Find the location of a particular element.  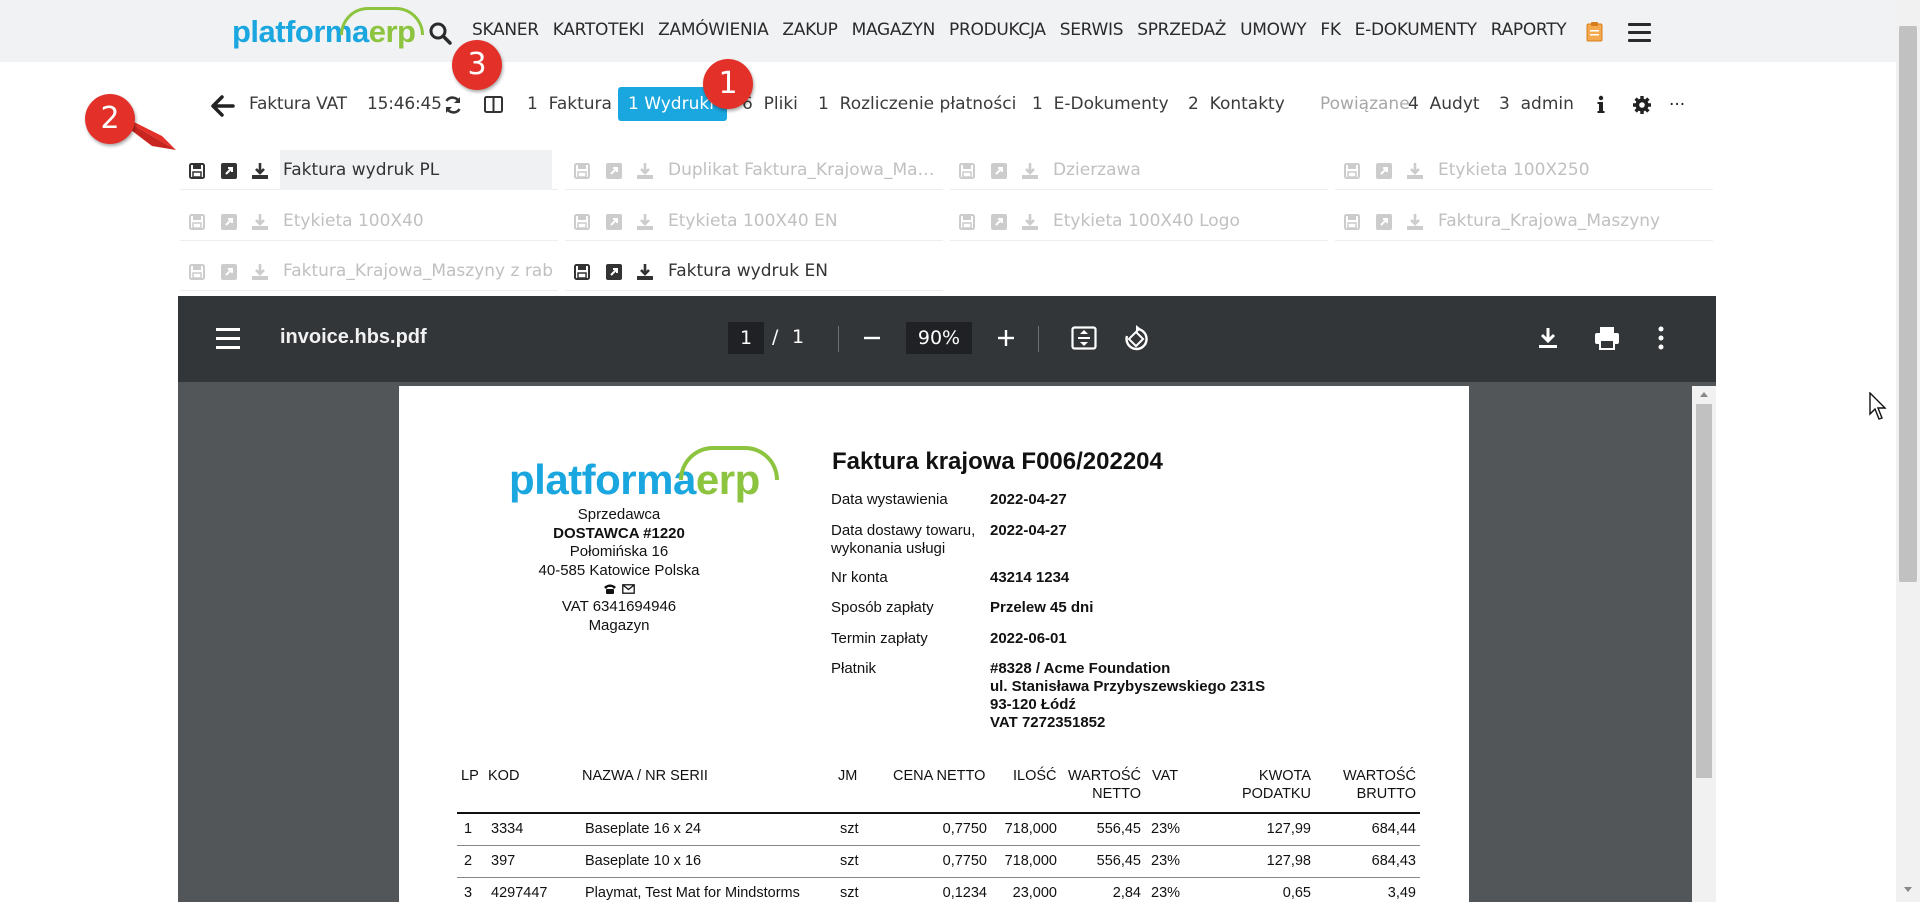

seller-street: Połomińska 16 is located at coordinates (619, 551).